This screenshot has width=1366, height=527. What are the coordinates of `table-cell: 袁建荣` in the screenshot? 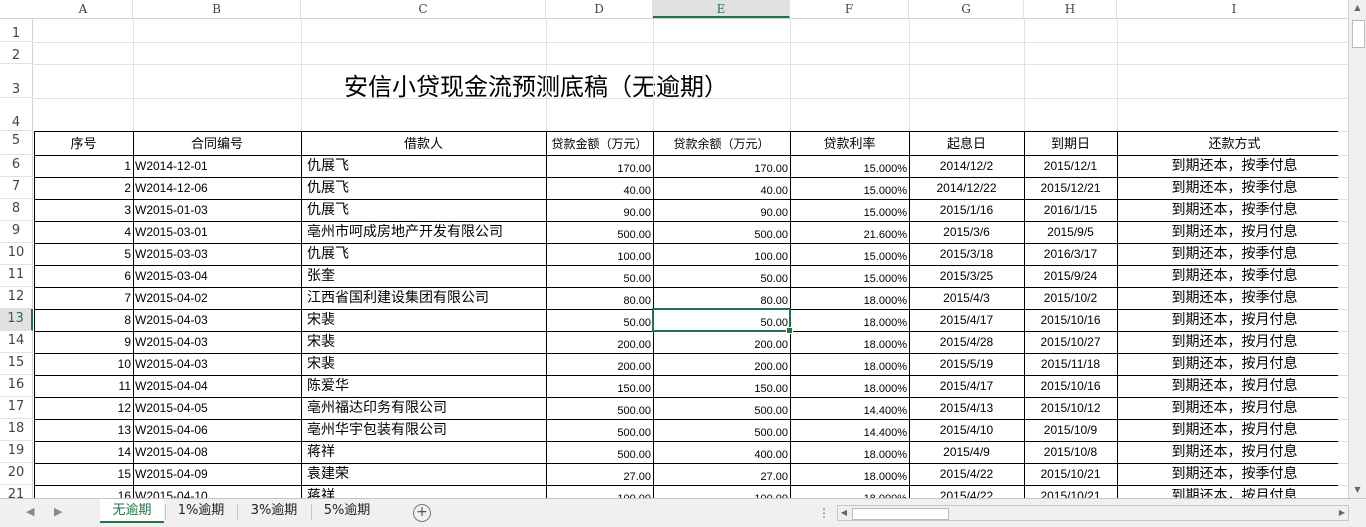 It's located at (423, 474).